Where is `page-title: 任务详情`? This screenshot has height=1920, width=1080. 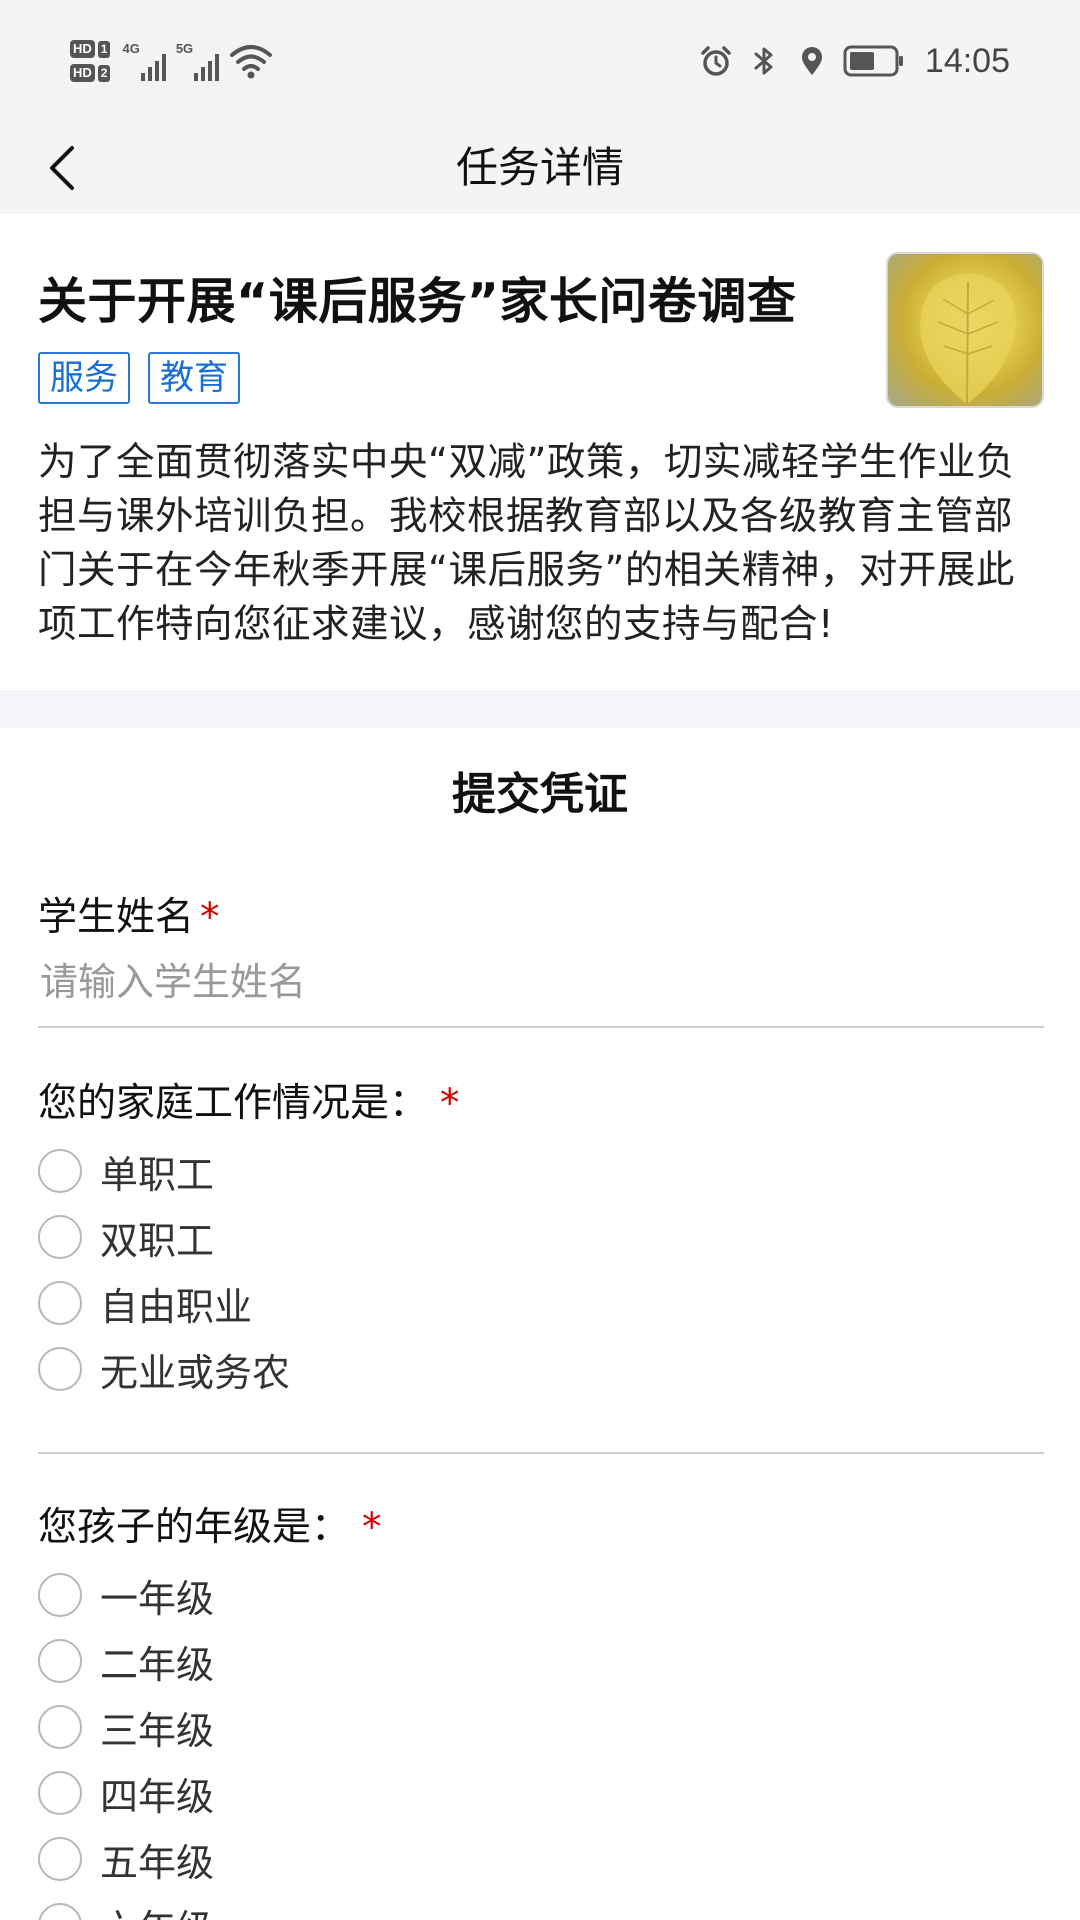 page-title: 任务详情 is located at coordinates (539, 167).